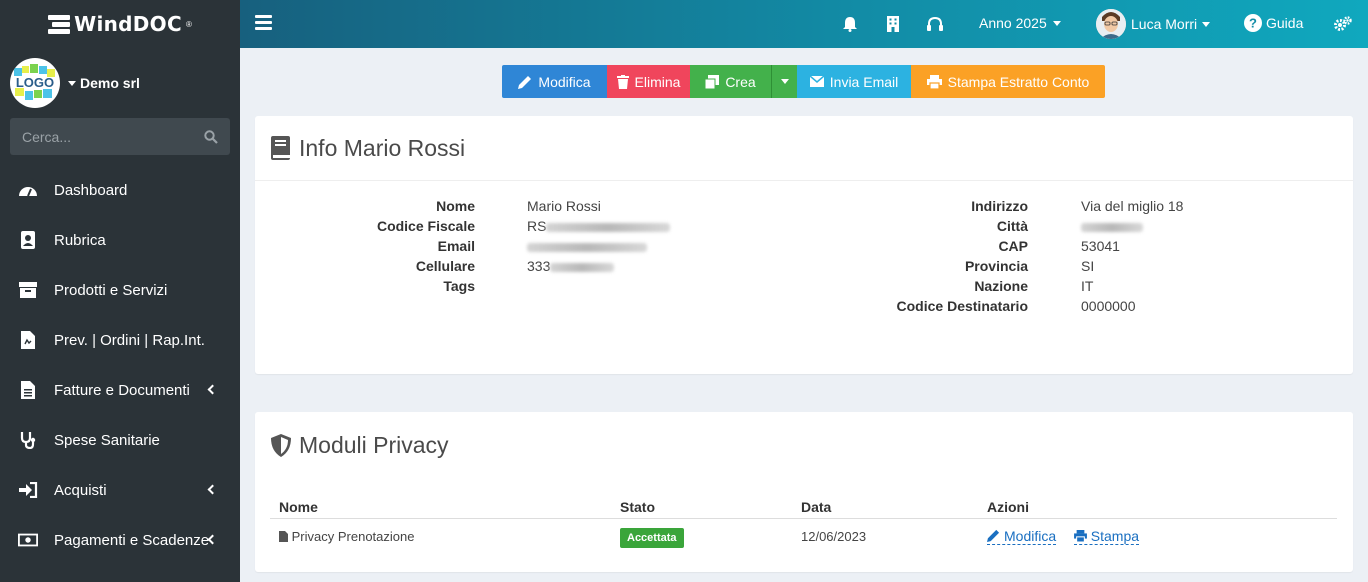 This screenshot has height=582, width=1368. Describe the element at coordinates (445, 266) in the screenshot. I see `info-label: Cellulare` at that location.